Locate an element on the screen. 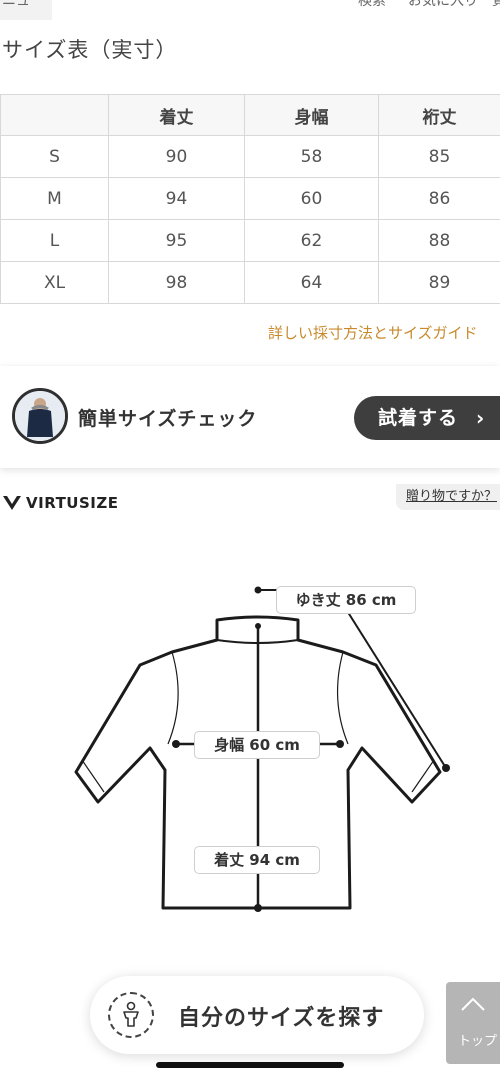 This screenshot has width=500, height=1080. size-chart-title: サイズ表（実寸） is located at coordinates (90, 50).